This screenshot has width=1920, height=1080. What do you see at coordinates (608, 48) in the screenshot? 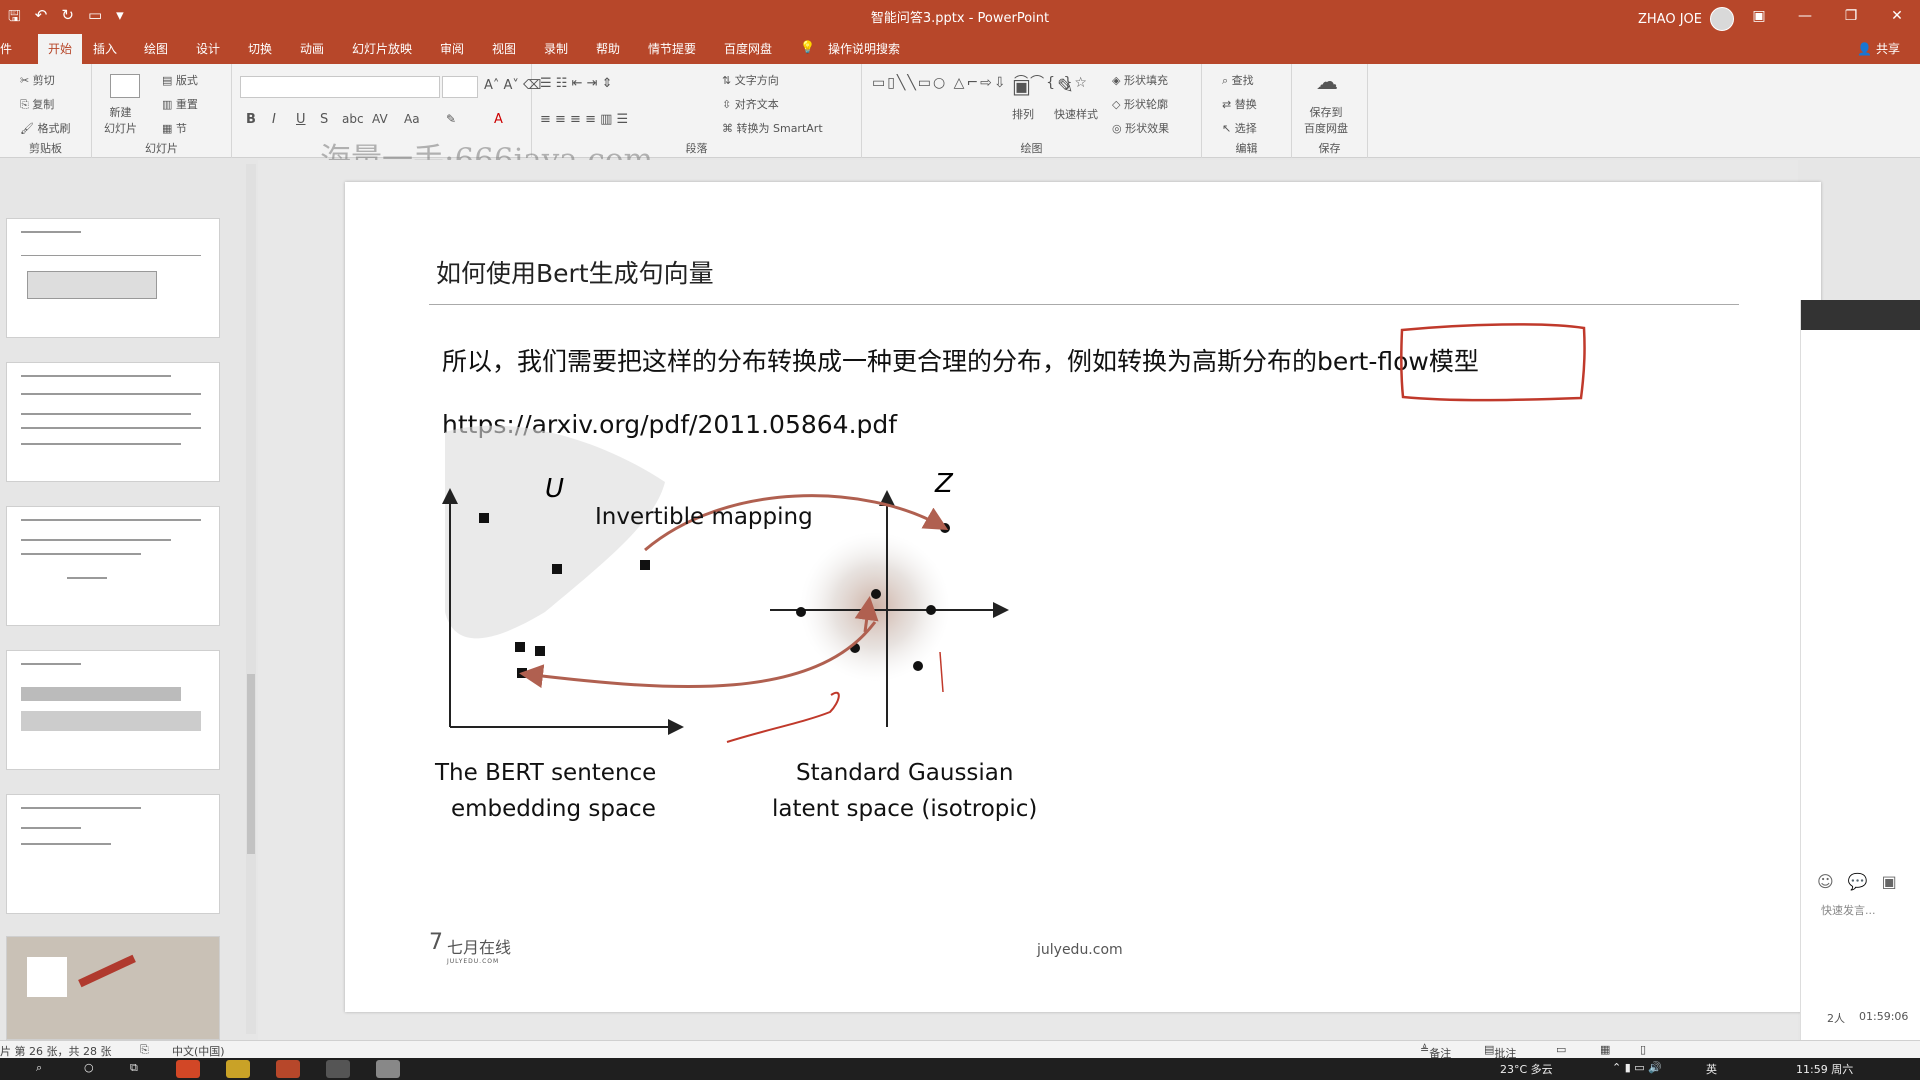
I see `tab-help: 帮助` at bounding box center [608, 48].